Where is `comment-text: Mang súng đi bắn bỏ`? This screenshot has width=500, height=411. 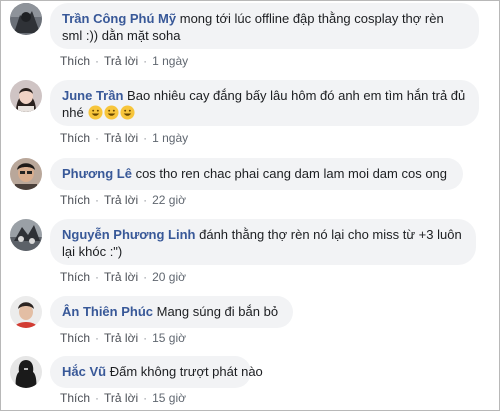 comment-text: Mang súng đi bắn bỏ is located at coordinates (217, 311).